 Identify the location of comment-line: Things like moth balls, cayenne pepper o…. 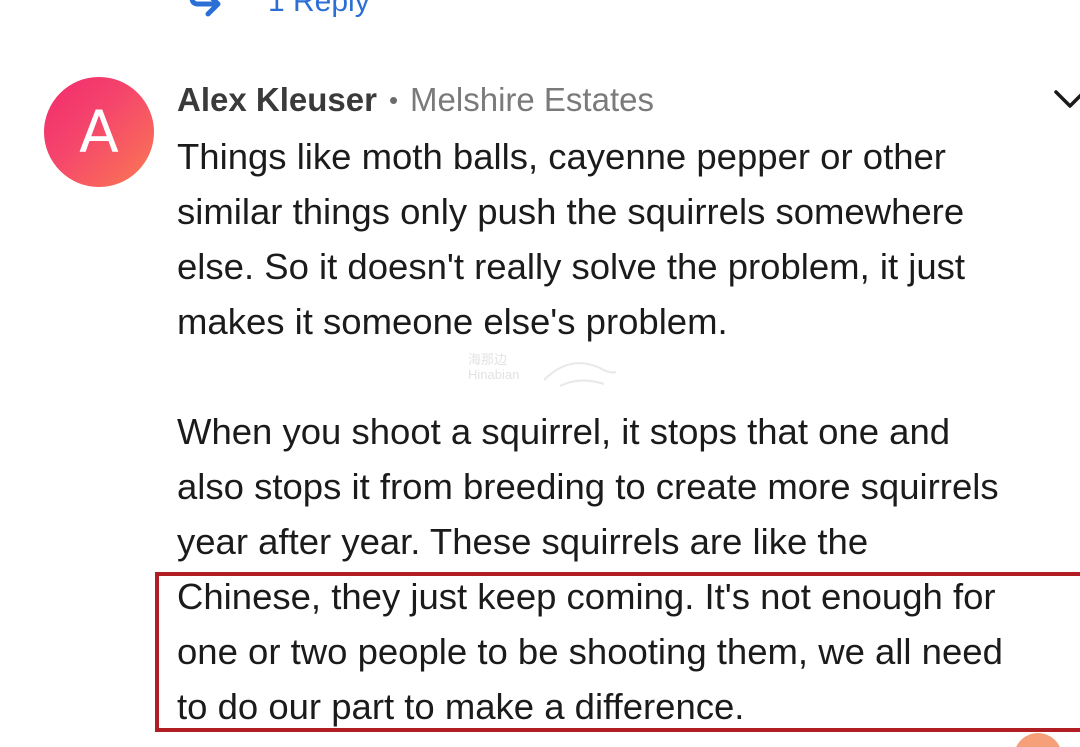
(561, 156).